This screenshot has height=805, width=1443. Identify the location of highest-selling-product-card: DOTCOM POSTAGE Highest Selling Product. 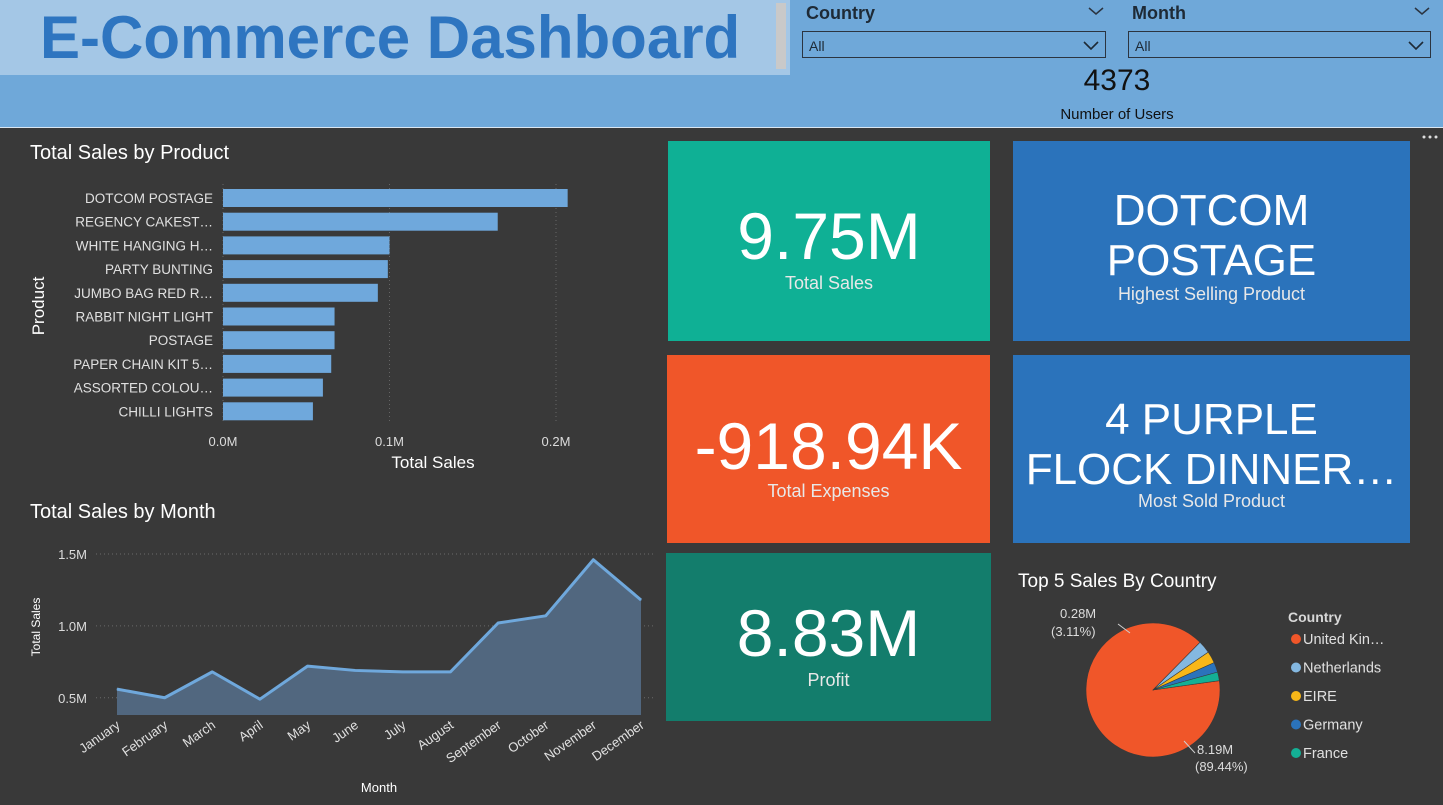
(1211, 241).